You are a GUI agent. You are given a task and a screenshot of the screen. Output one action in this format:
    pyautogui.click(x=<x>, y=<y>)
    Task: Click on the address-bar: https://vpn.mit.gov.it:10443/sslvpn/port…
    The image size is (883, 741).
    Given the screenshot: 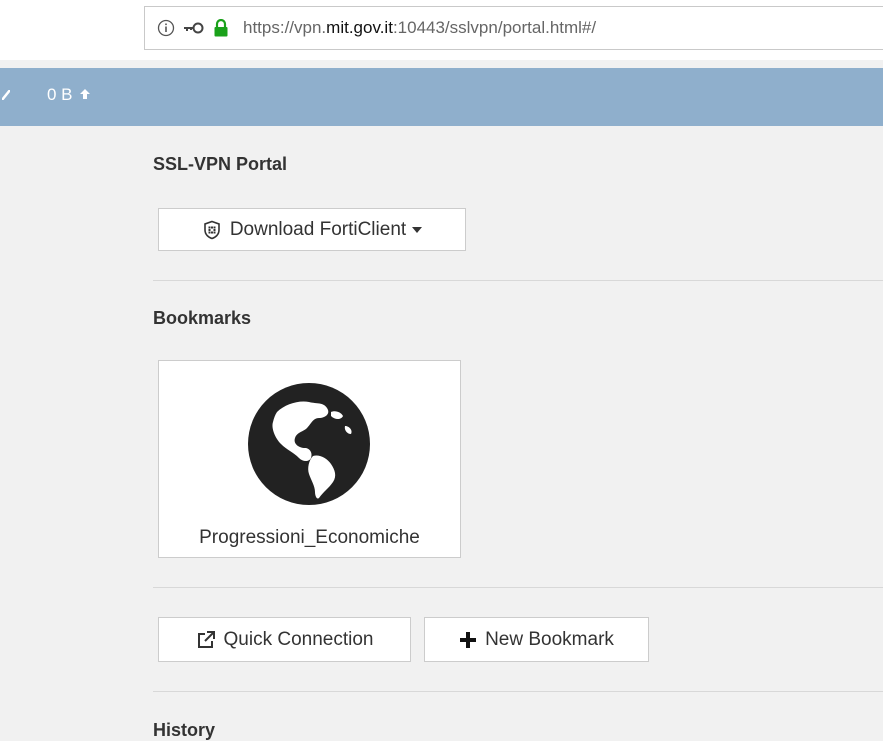 What is the action you would take?
    pyautogui.click(x=513, y=28)
    